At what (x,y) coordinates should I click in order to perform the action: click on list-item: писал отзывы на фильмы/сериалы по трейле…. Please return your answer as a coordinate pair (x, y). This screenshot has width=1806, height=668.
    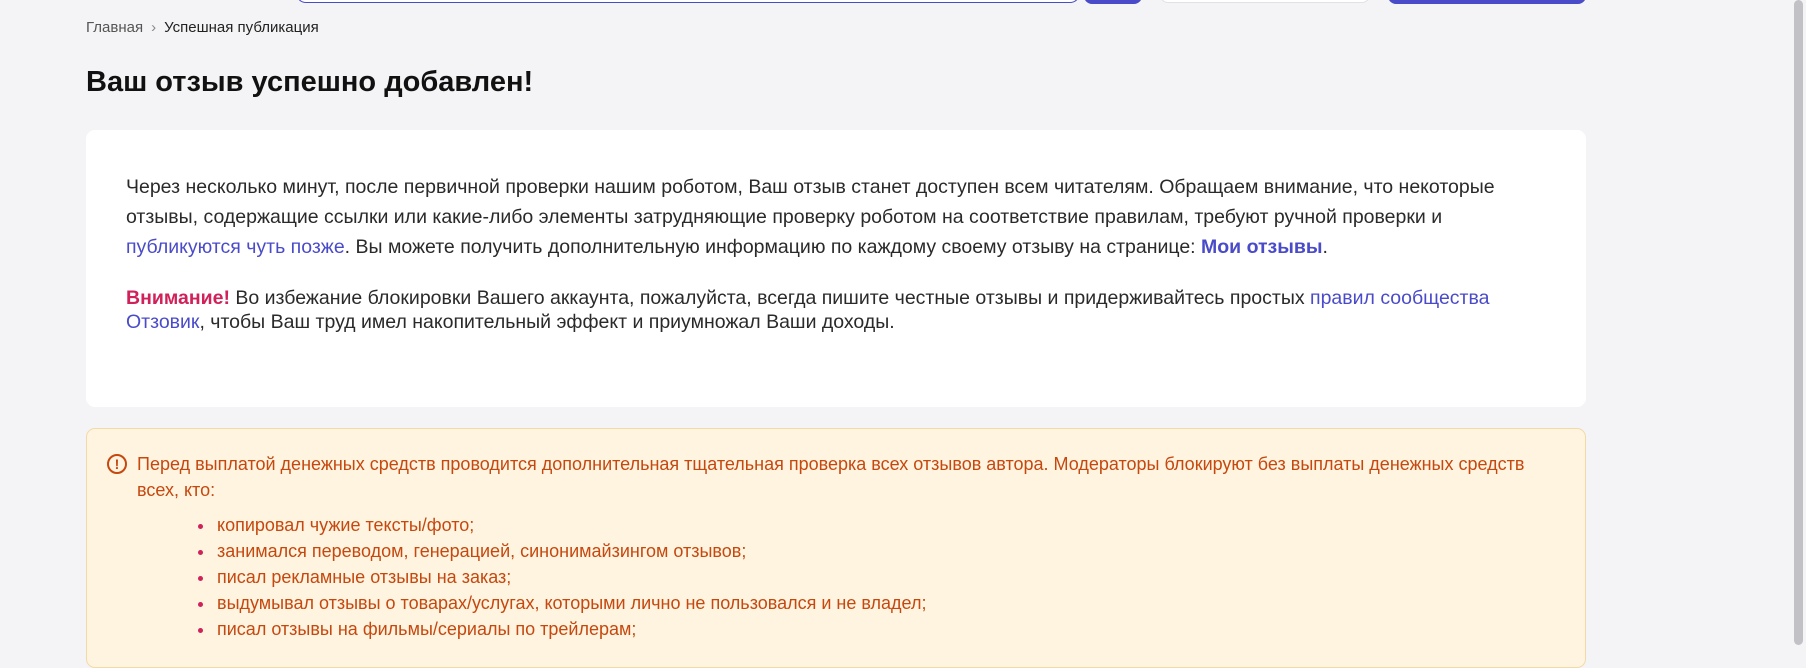
    Looking at the image, I should click on (888, 629).